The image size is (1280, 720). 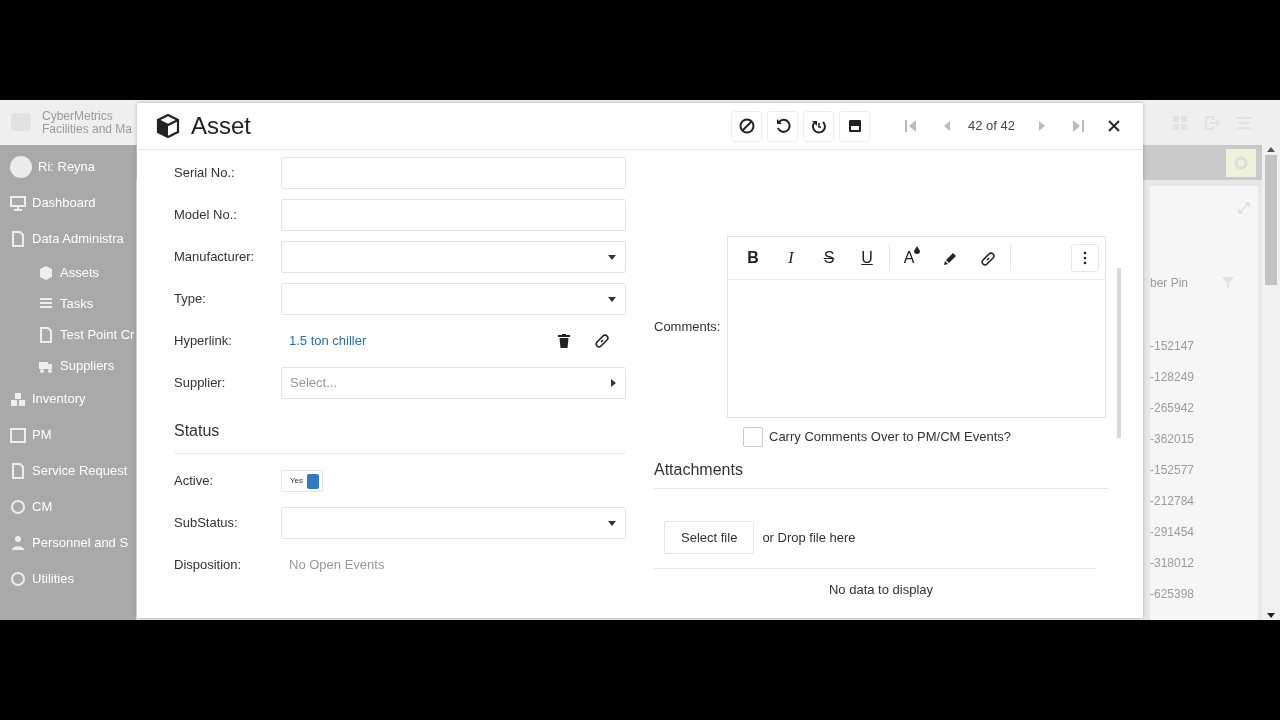 I want to click on brand-name: CyberMetrics, so click(x=78, y=116).